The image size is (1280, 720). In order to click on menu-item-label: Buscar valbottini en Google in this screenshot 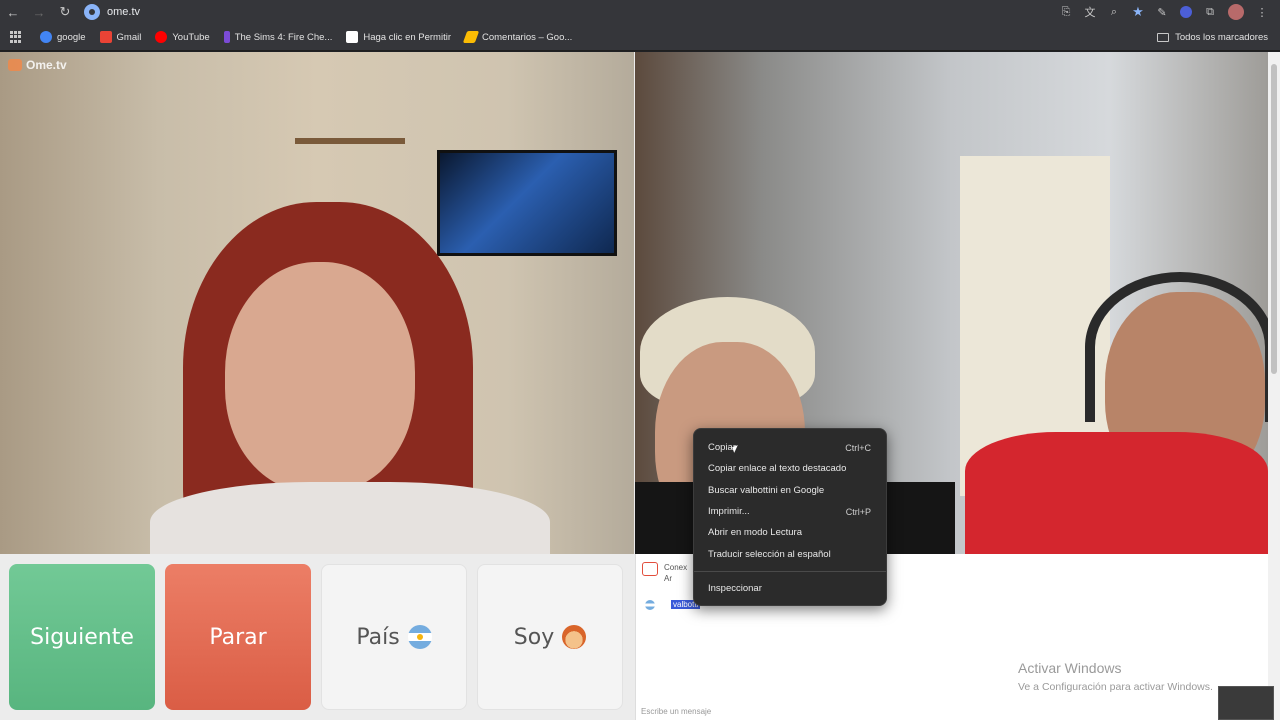, I will do `click(766, 490)`.